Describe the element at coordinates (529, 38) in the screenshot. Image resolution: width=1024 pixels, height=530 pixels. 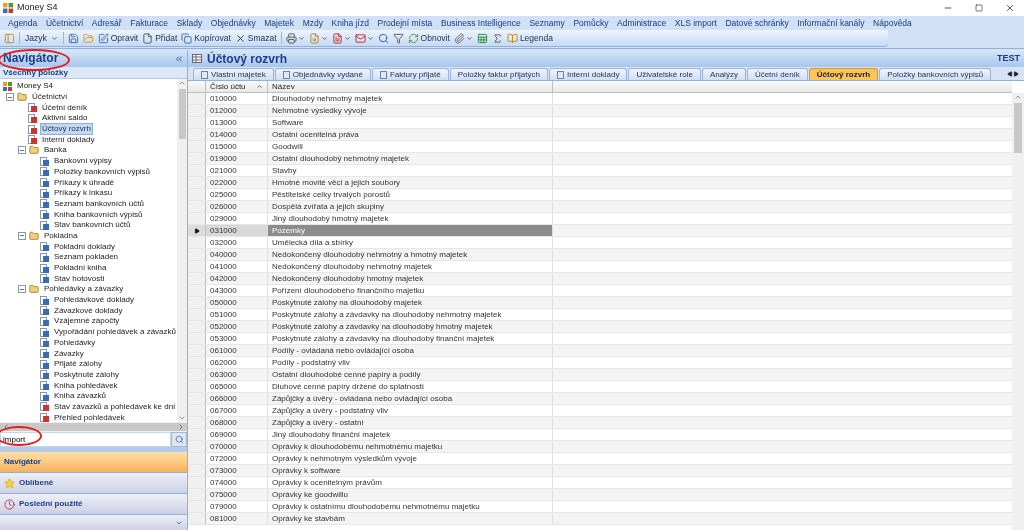
I see `toolbar-button: Legenda` at that location.